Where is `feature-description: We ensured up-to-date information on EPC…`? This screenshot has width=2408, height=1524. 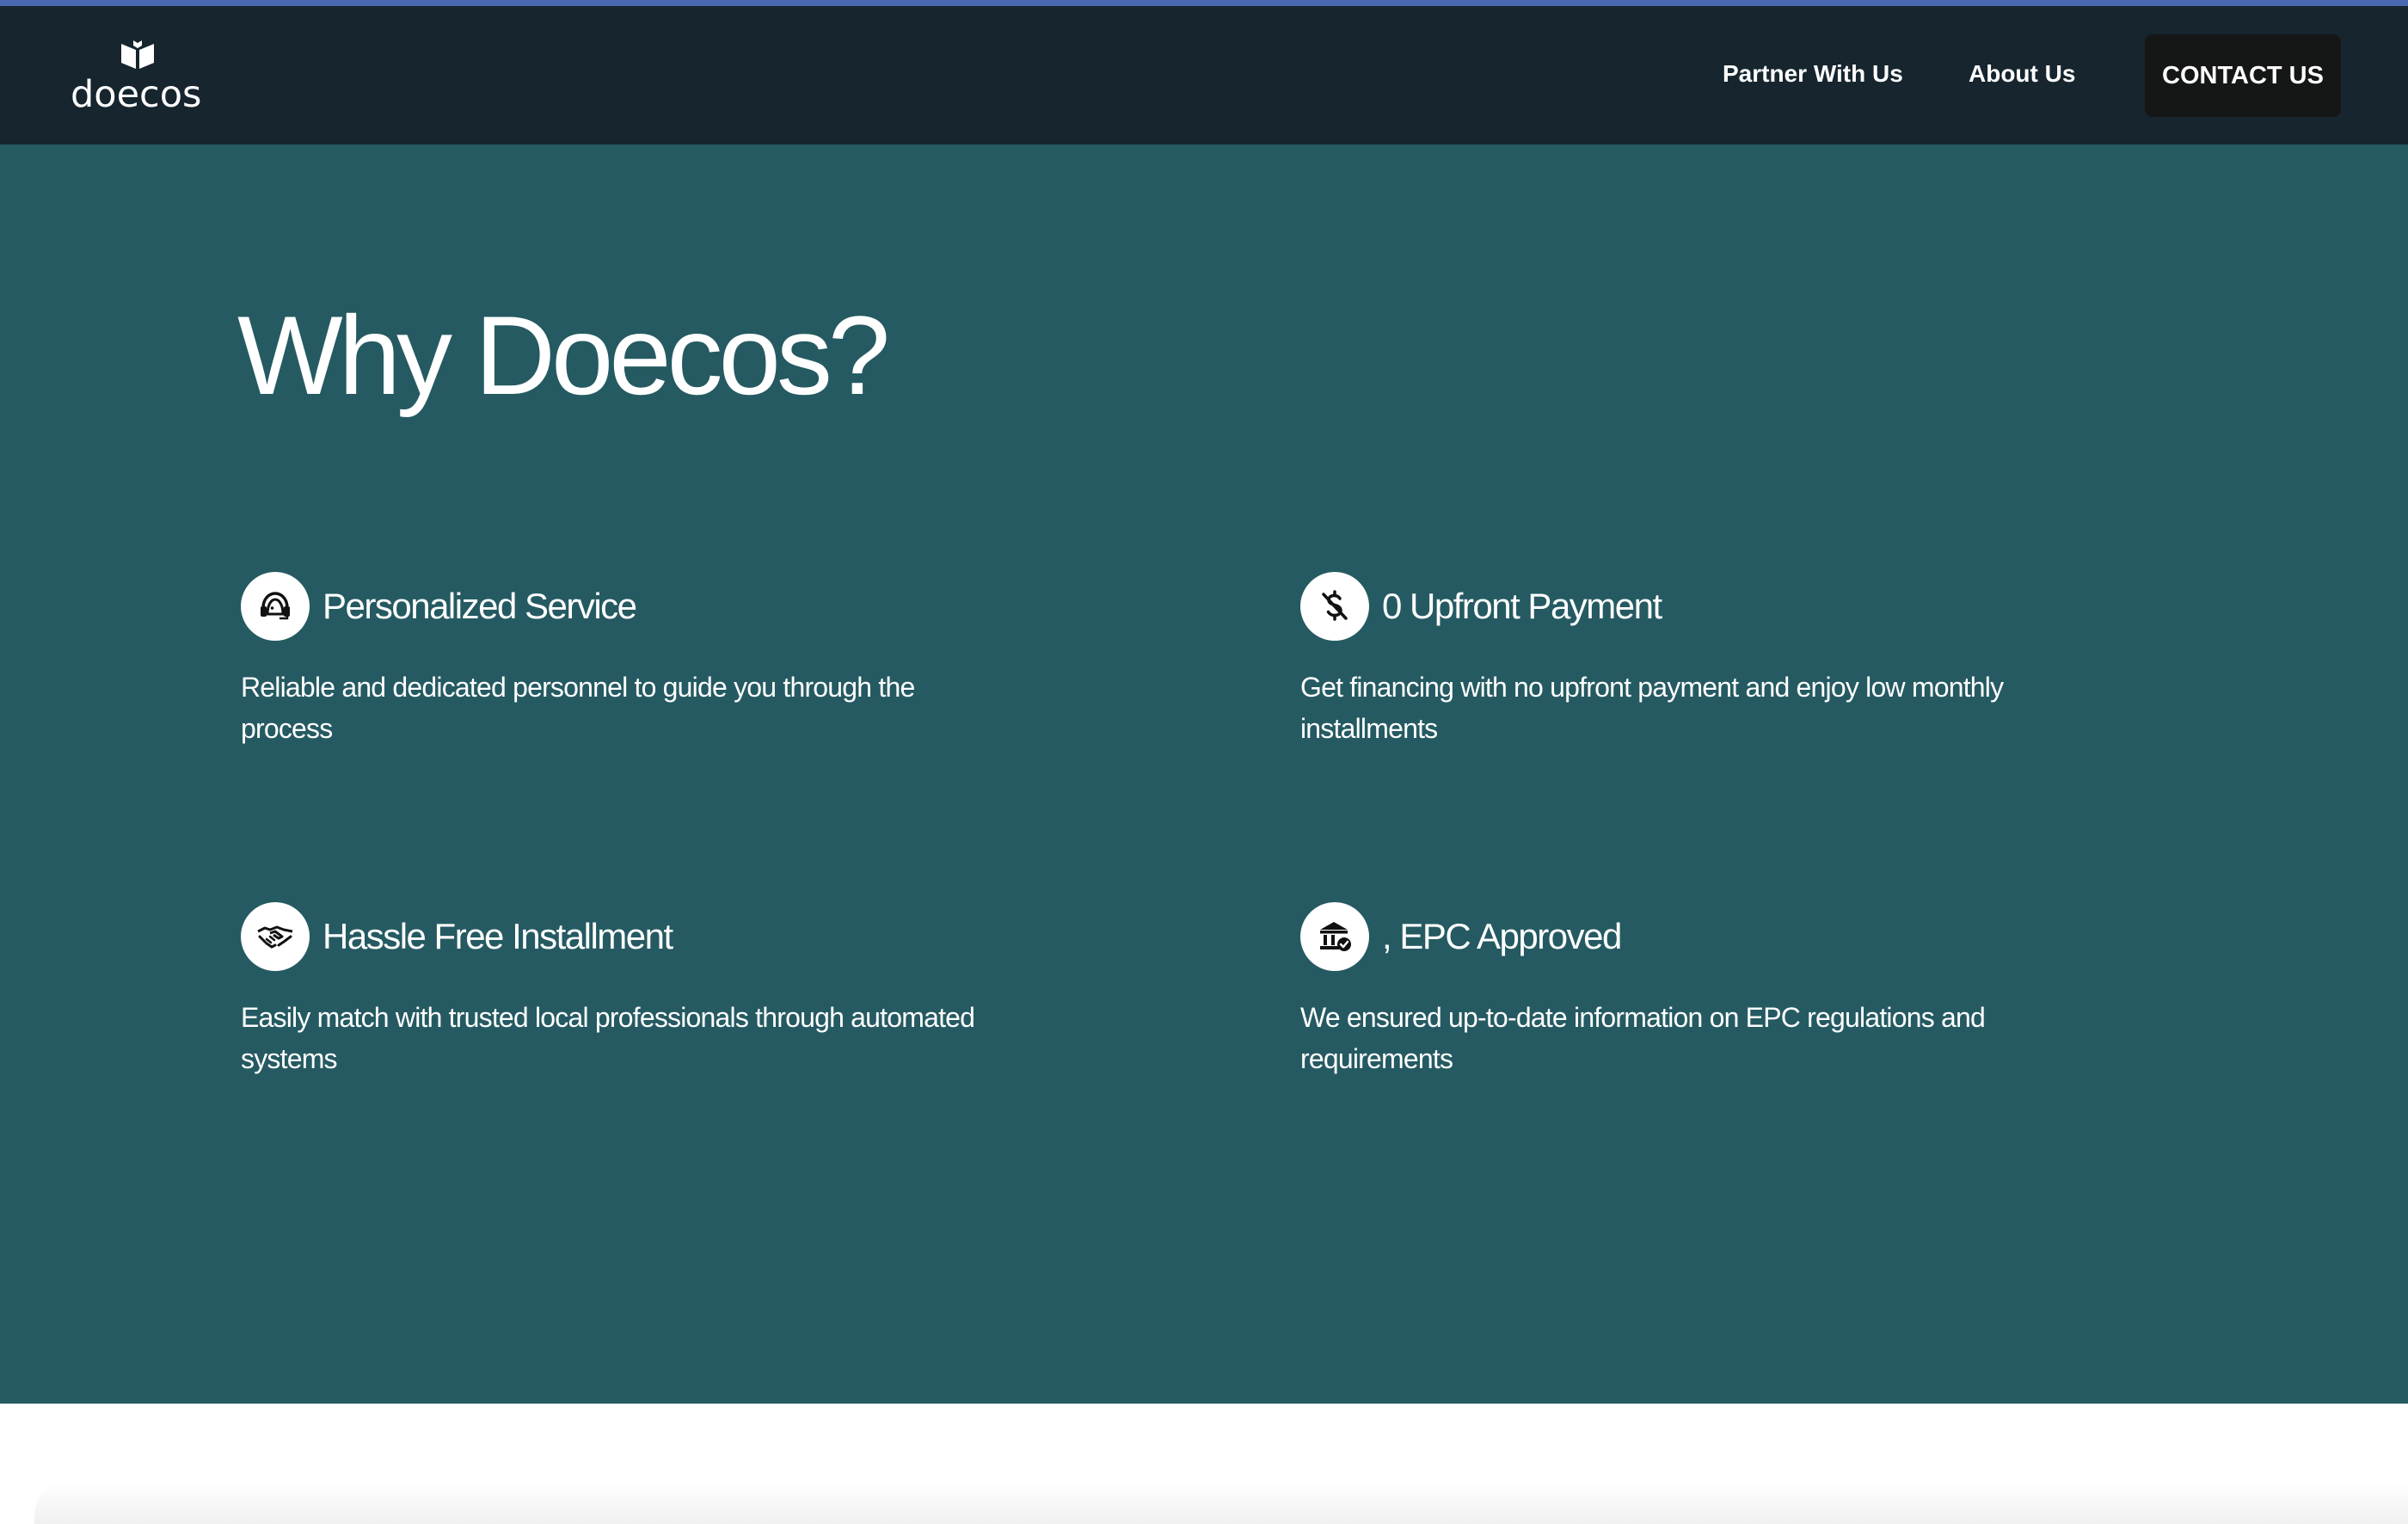
feature-description: We ensured up-to-date information on EPC… is located at coordinates (1643, 1038).